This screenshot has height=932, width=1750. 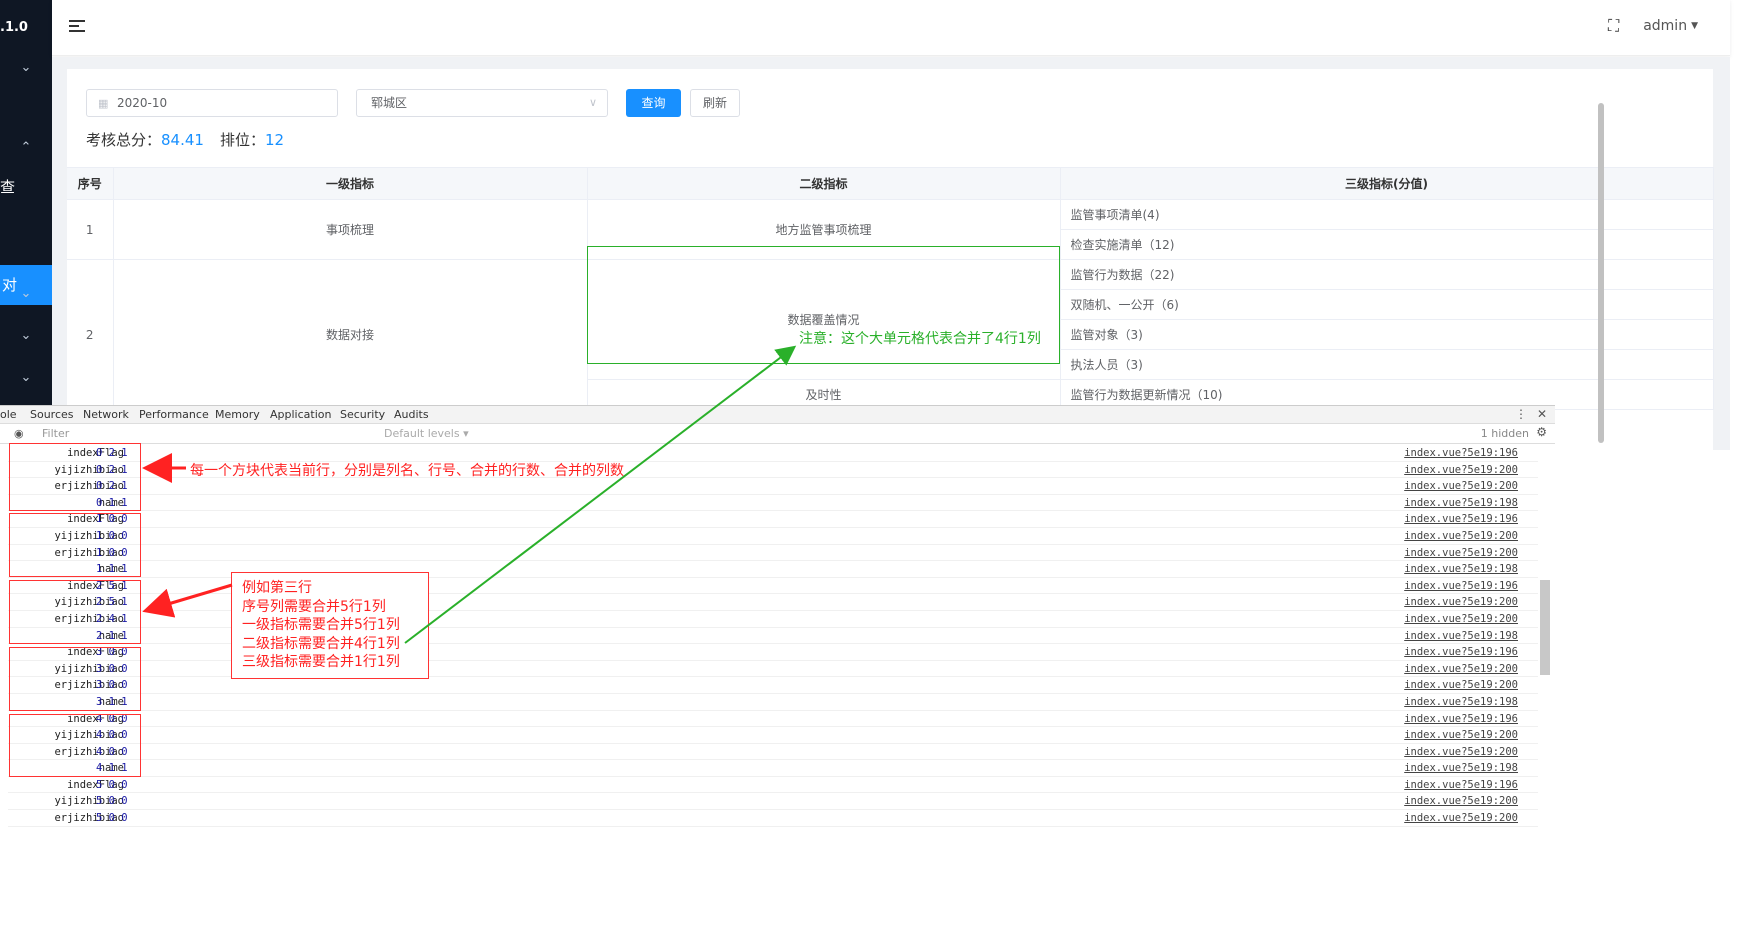 I want to click on top-navbar: ⛶ admin ▼, so click(x=891, y=28).